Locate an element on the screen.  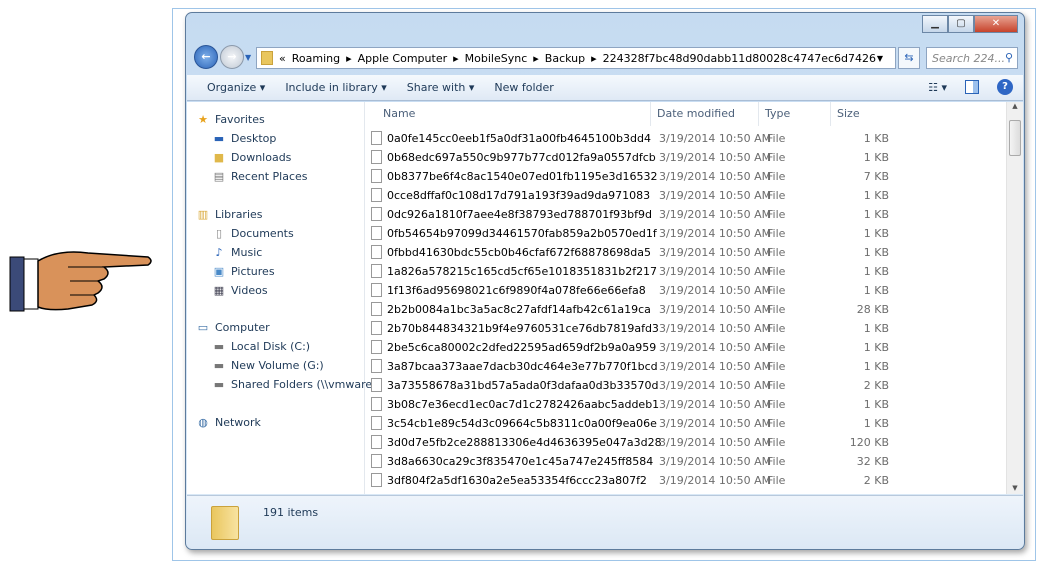
breadcrumb-backup: Backup is located at coordinates (565, 58).